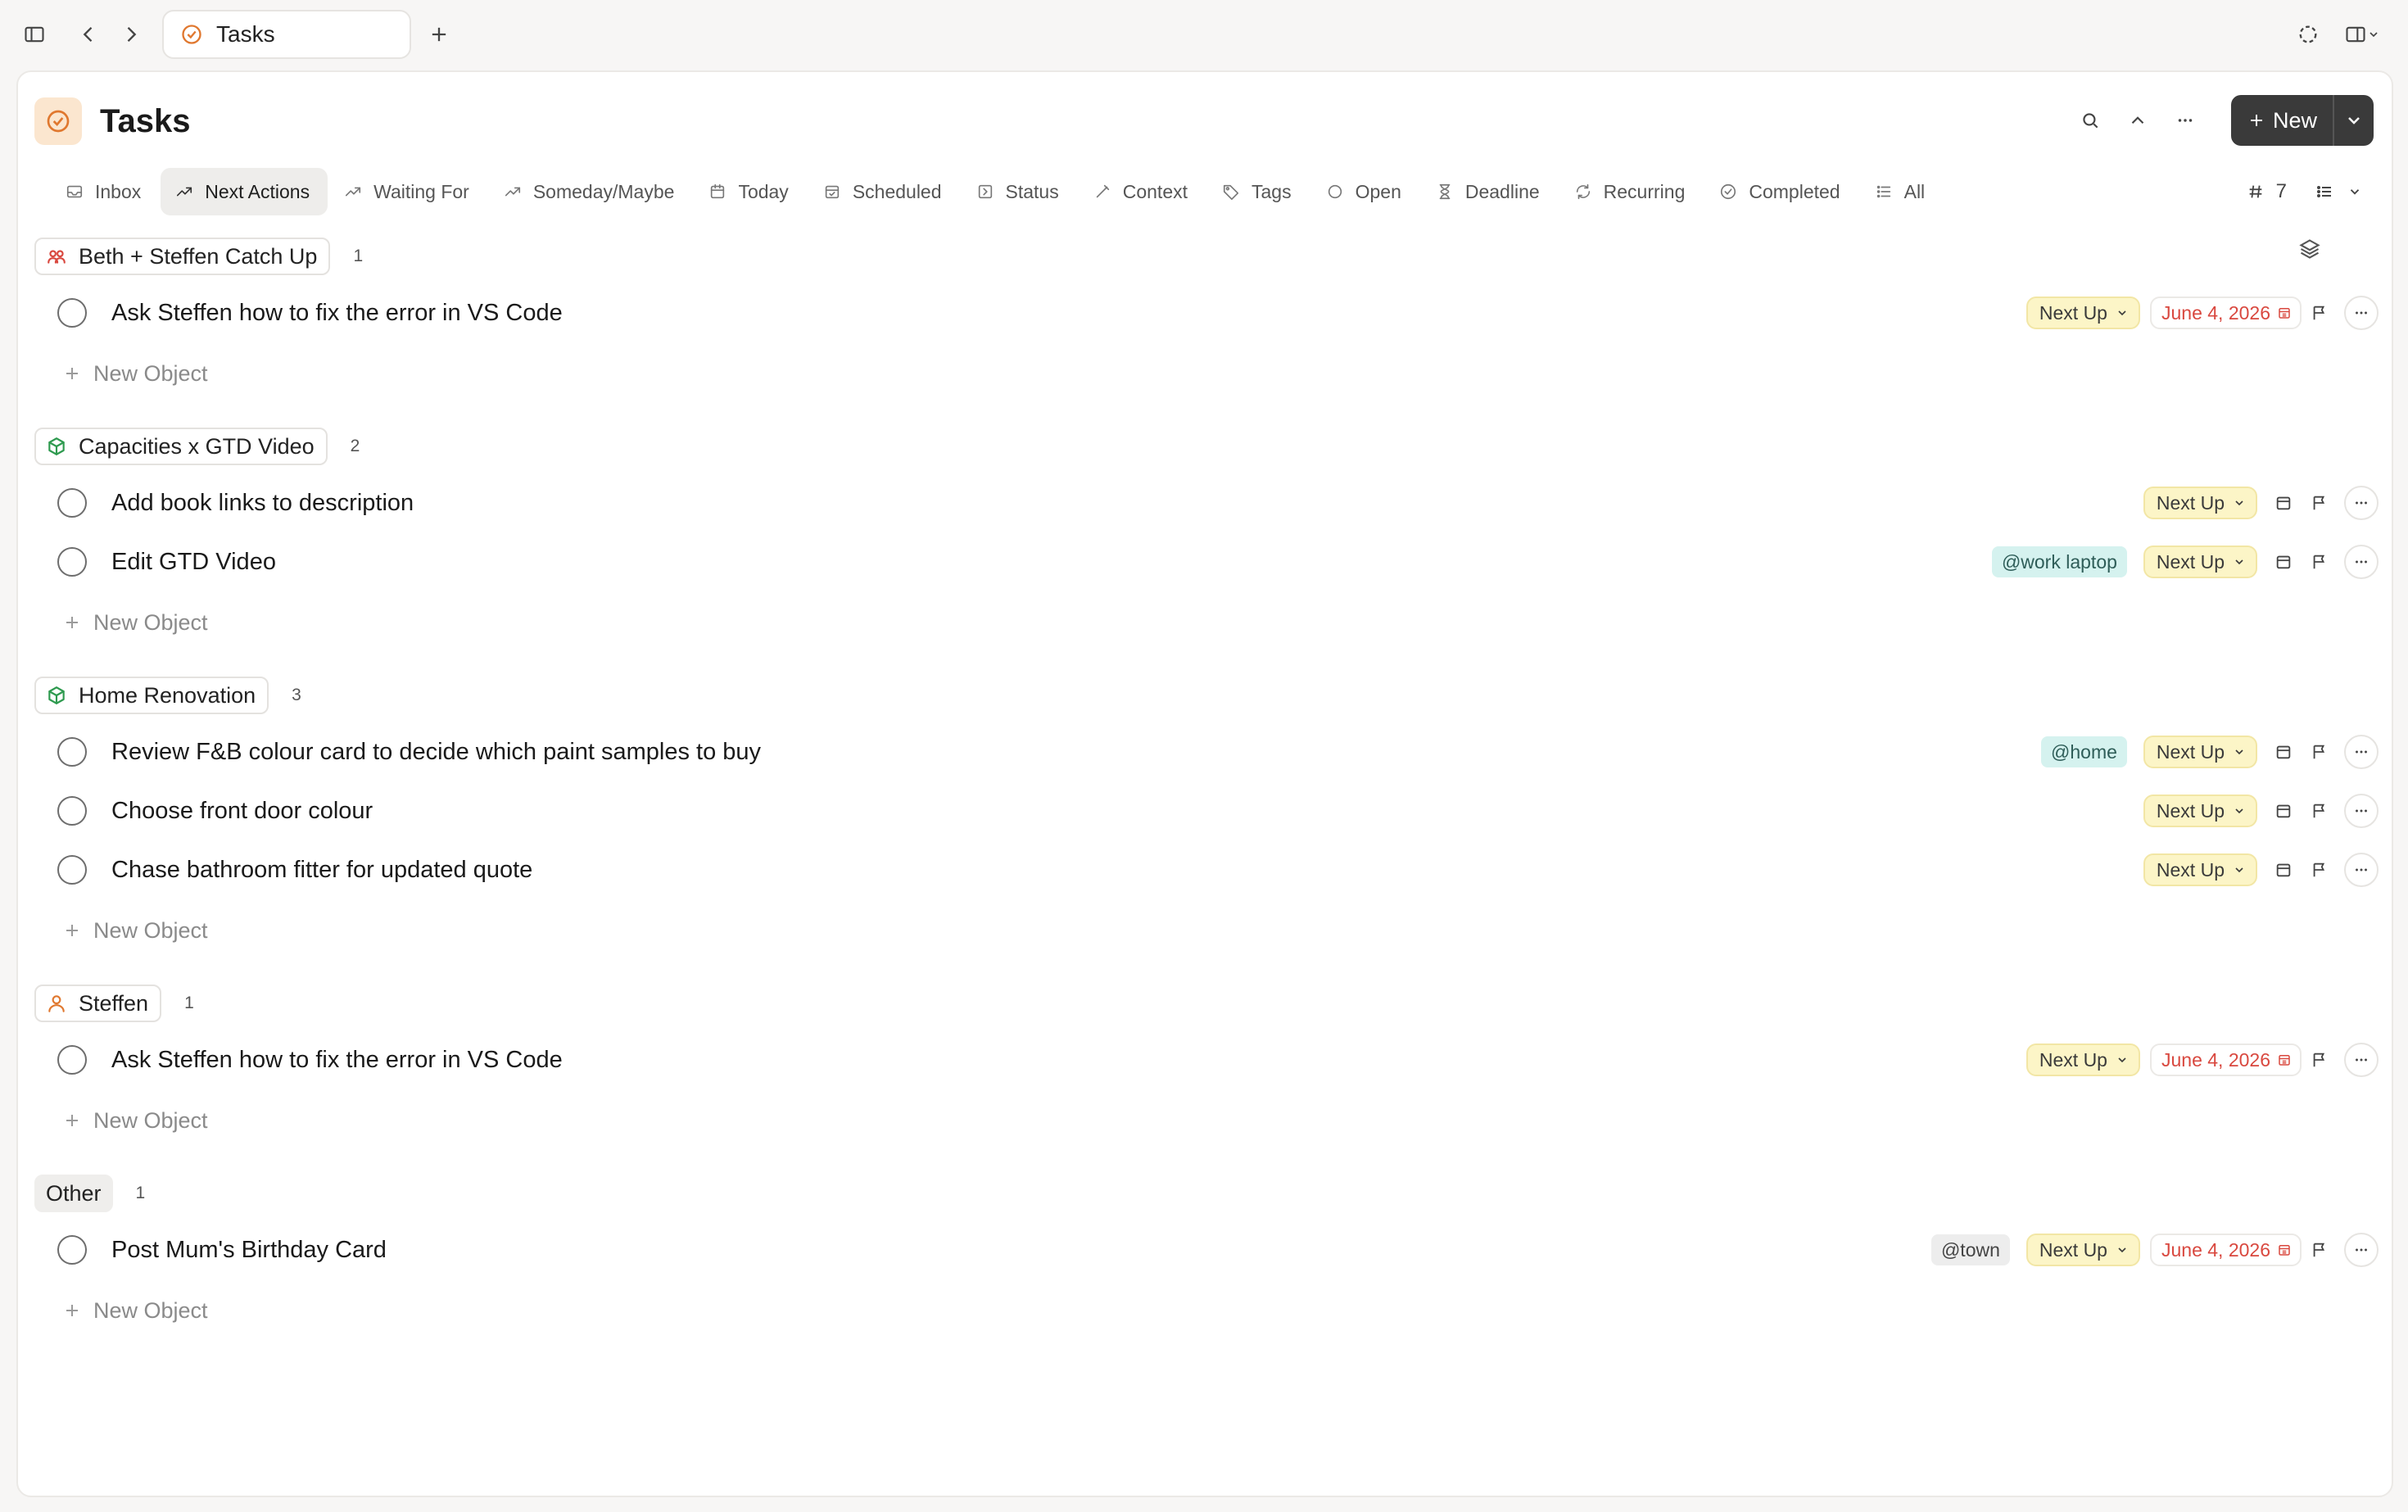 The width and height of the screenshot is (2408, 1512). Describe the element at coordinates (2084, 751) in the screenshot. I see `context-tag: @home` at that location.